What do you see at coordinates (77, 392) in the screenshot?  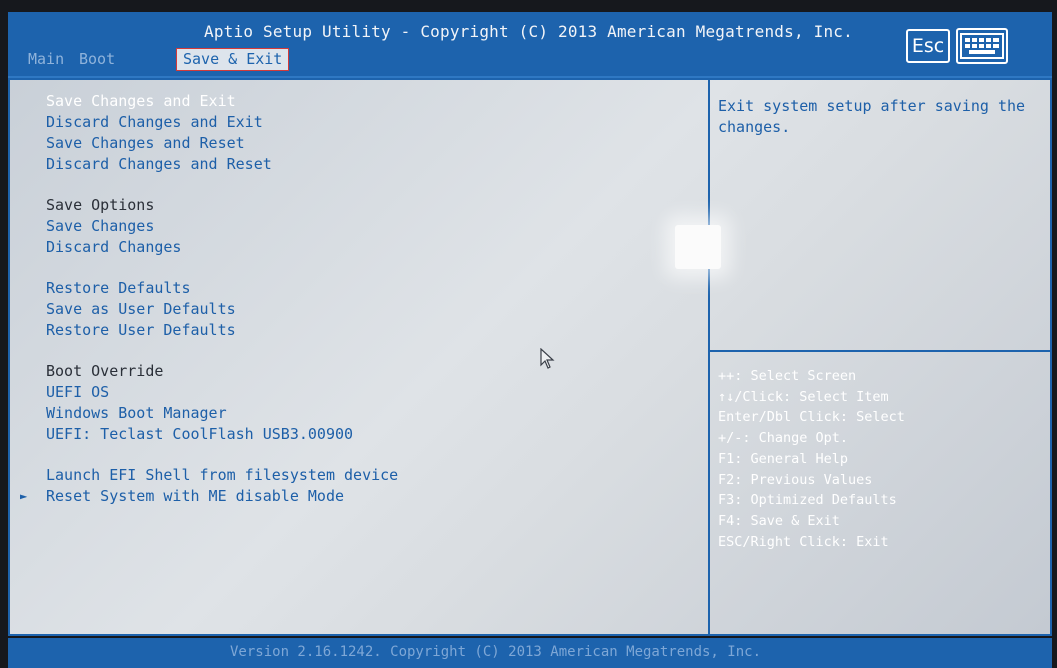 I see `menu-item-uefi-os: UEFI OS` at bounding box center [77, 392].